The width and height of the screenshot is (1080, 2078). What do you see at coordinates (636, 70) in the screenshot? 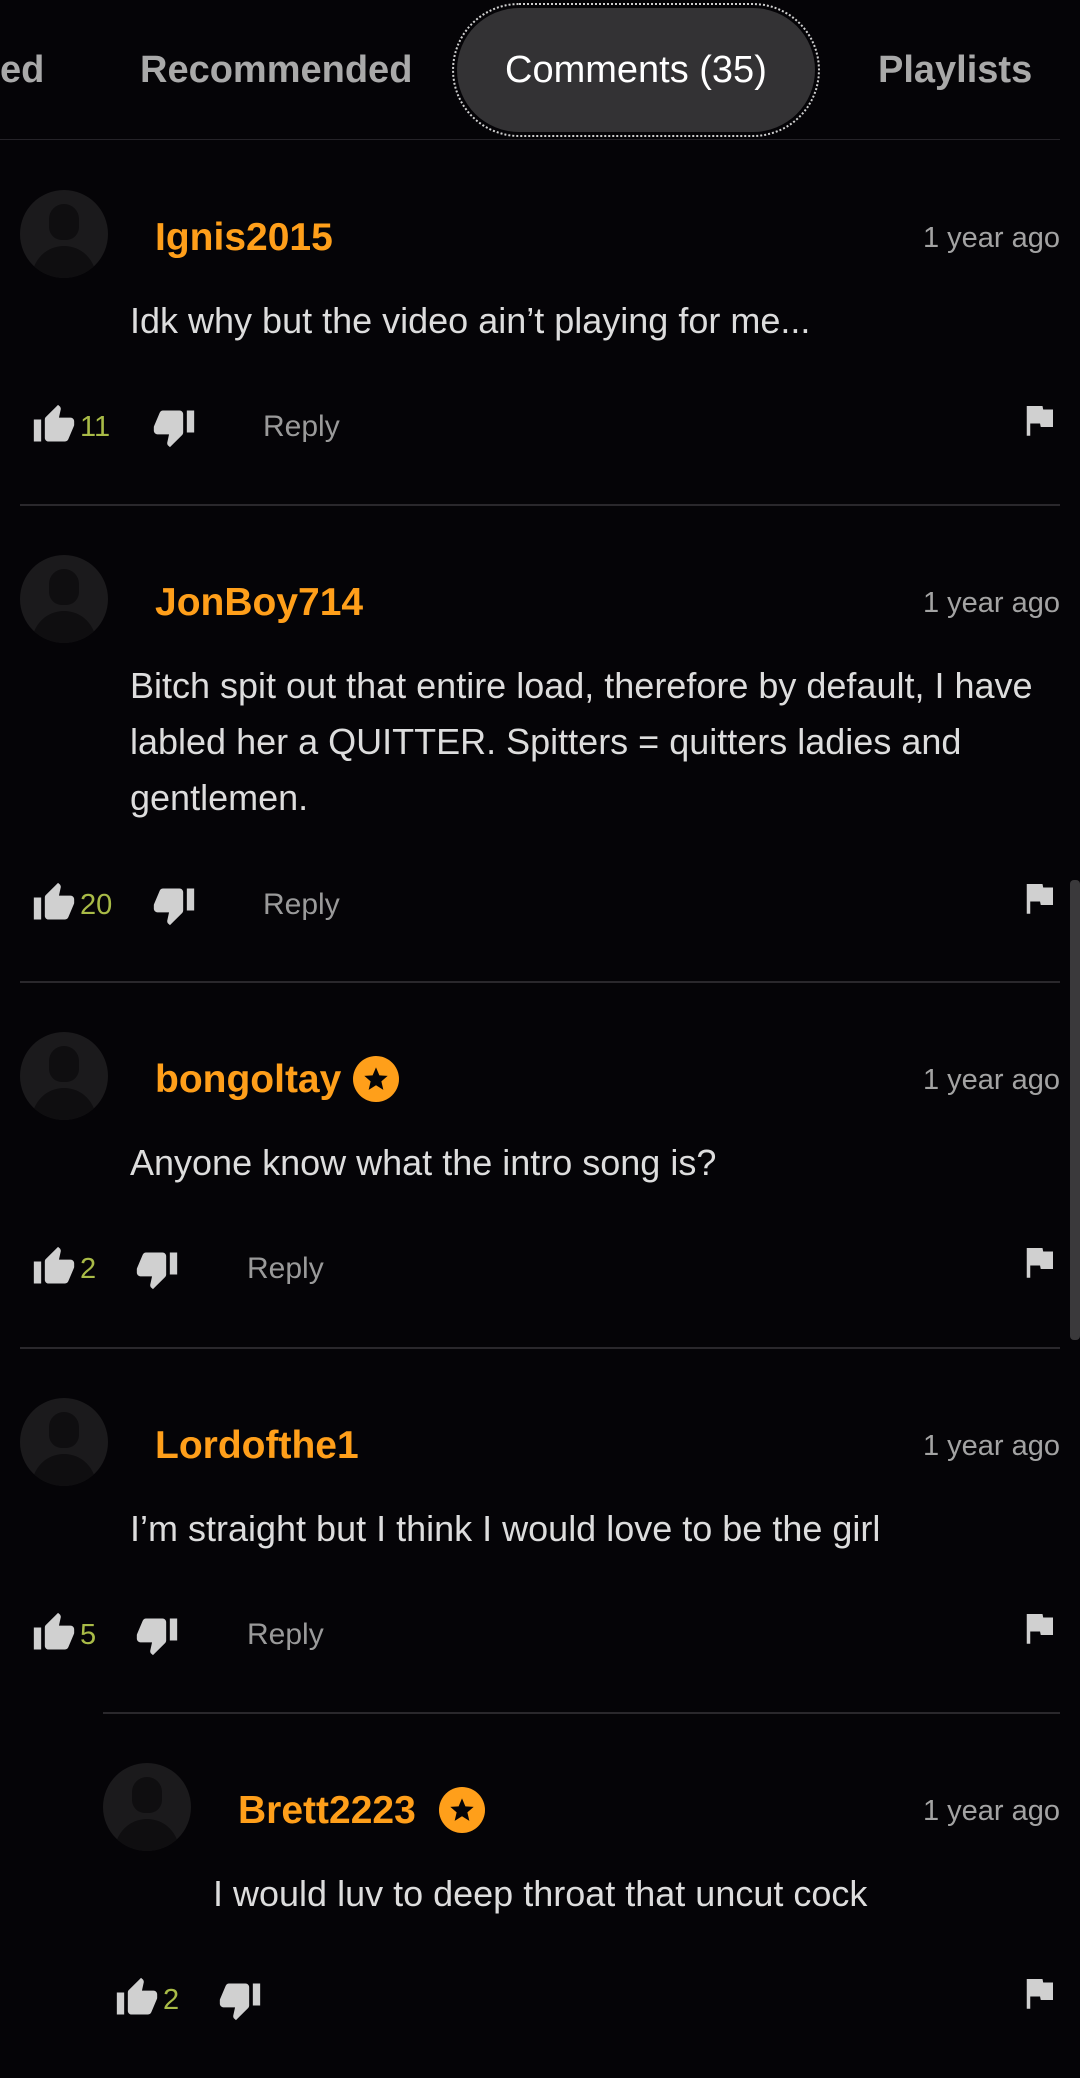
I see `tab-comments: Comments (35)` at bounding box center [636, 70].